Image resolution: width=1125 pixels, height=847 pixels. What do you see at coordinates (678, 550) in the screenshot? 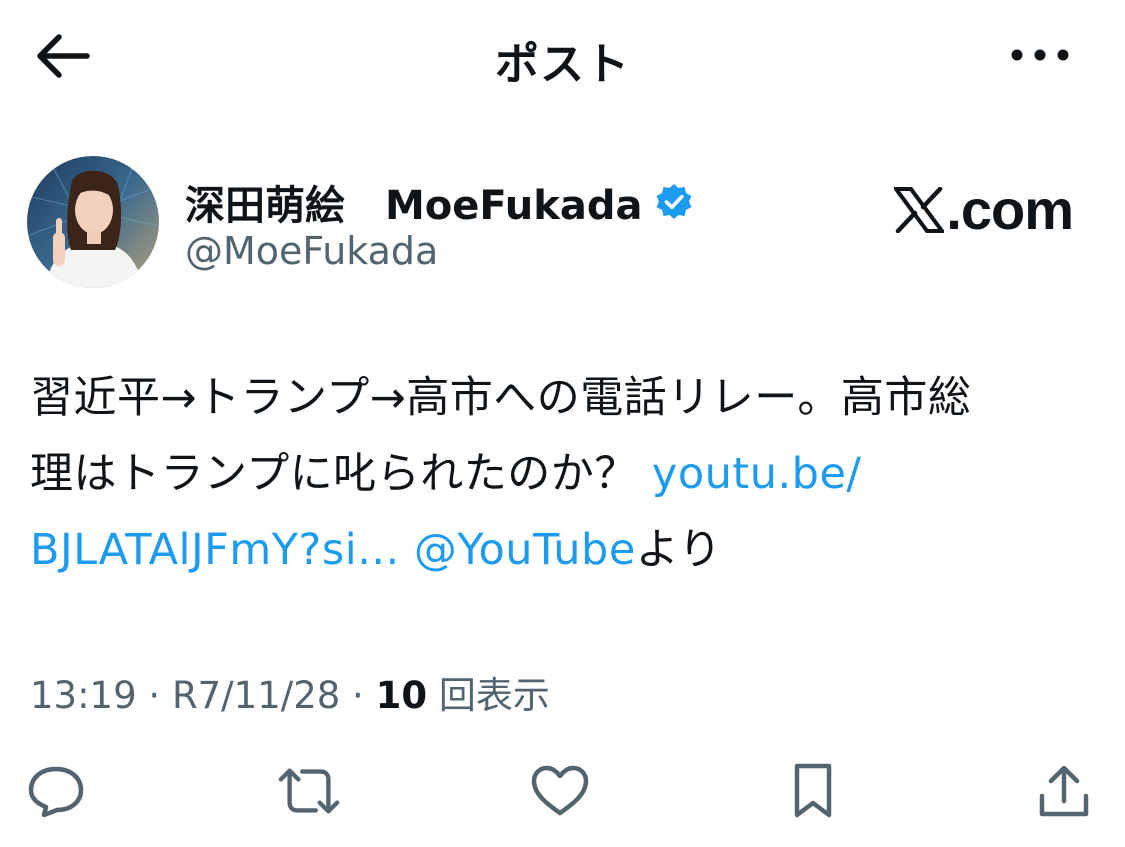
I see `post-text-tail: より` at bounding box center [678, 550].